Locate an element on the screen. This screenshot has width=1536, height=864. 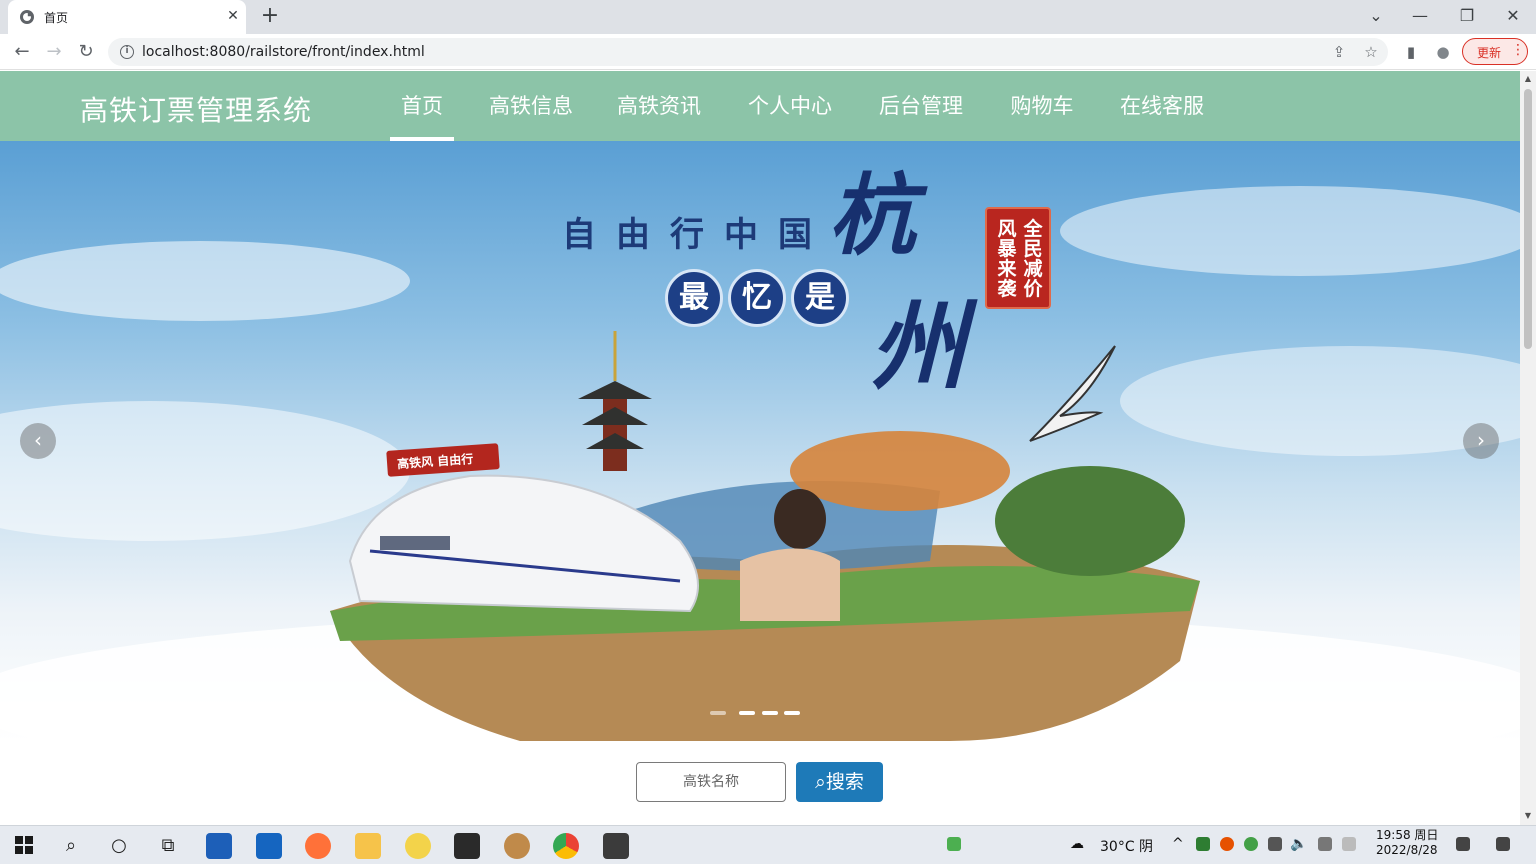
forward-arrow-icon: → is located at coordinates (54, 52).